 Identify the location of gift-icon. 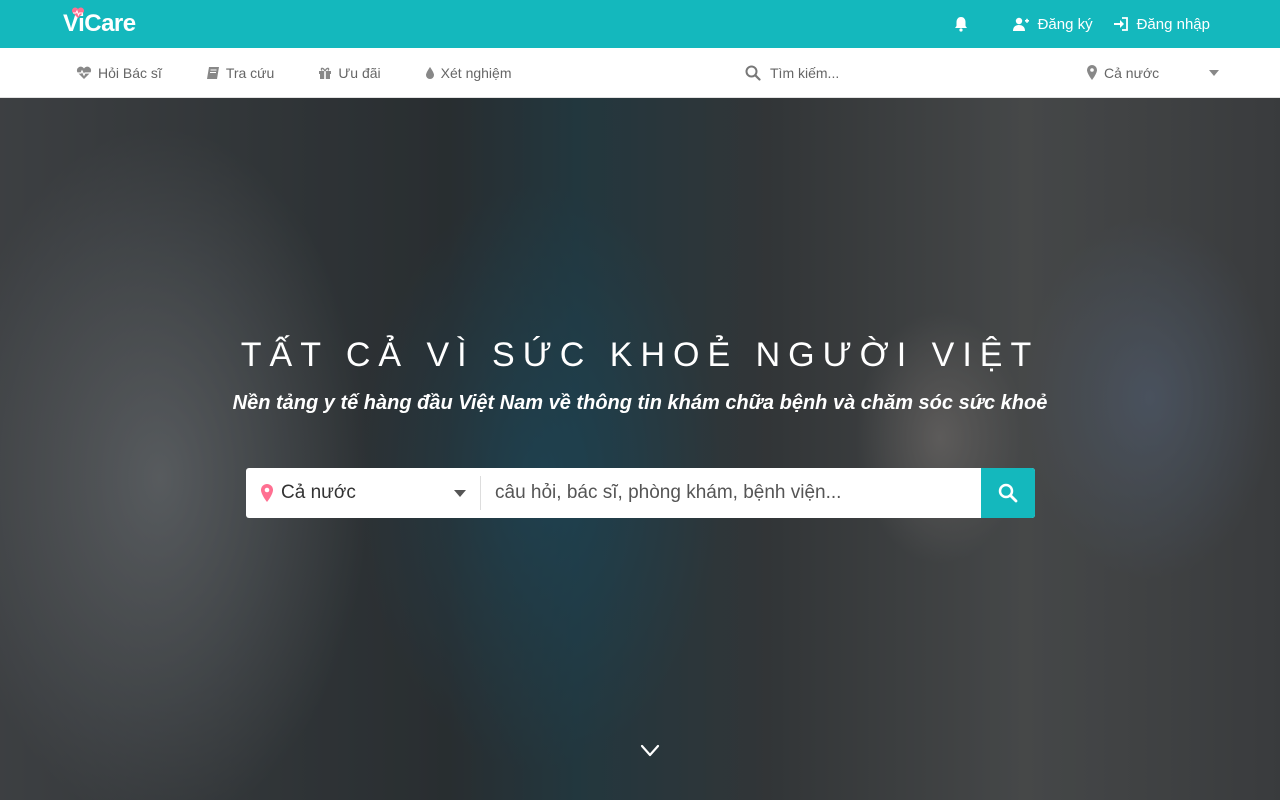
(325, 73).